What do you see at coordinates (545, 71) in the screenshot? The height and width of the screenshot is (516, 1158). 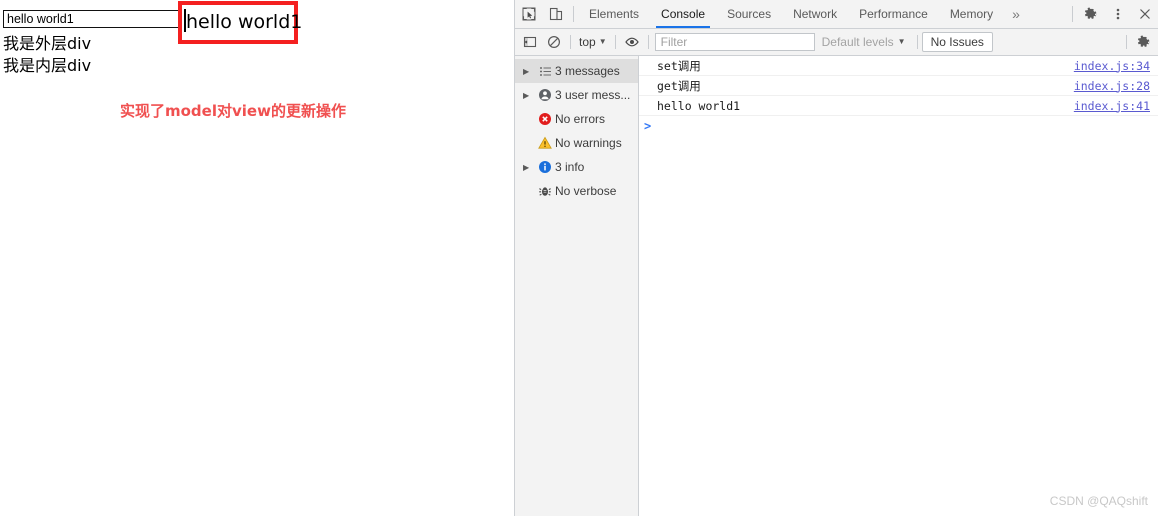 I see `list-icon` at bounding box center [545, 71].